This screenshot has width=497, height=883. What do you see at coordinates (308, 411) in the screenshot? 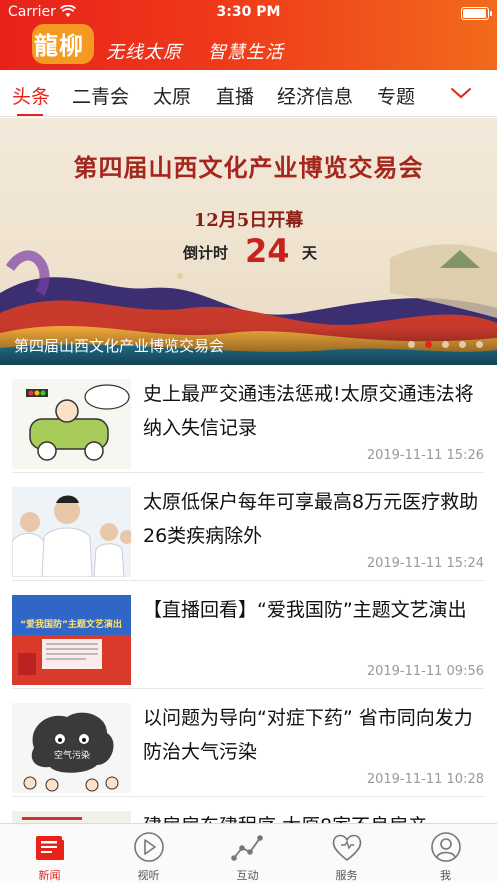
I see `news-title: 史上最严交通违法惩戒!太原交通违法将纳入失信记录` at bounding box center [308, 411].